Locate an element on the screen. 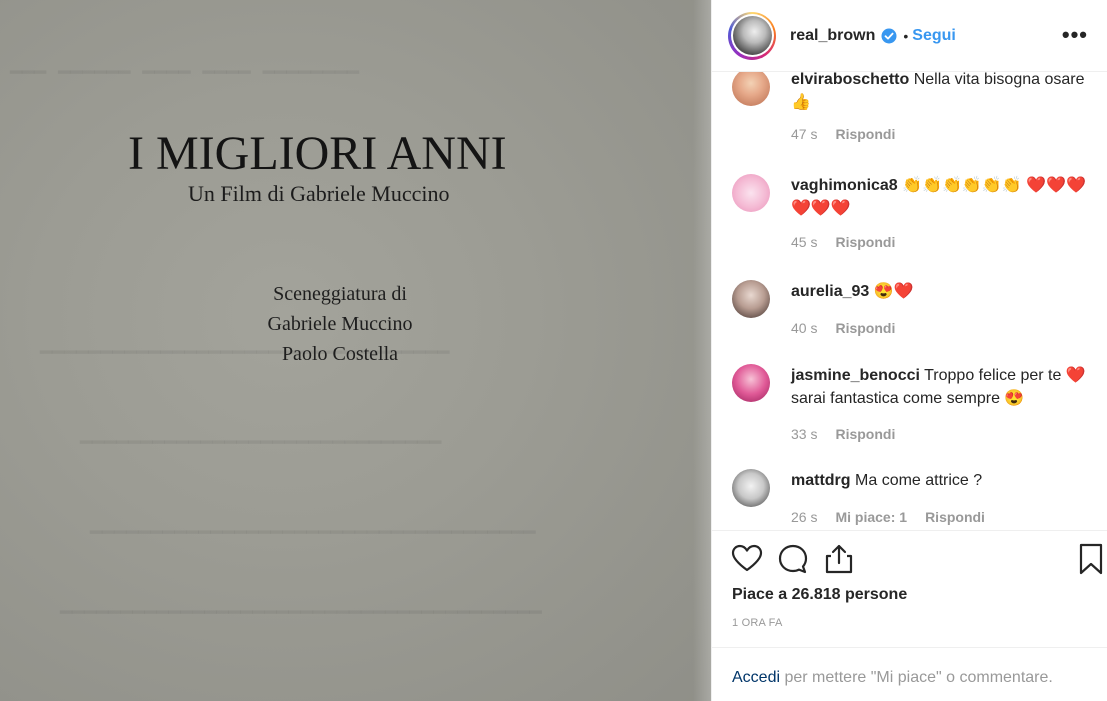 The height and width of the screenshot is (701, 1107). comment-time: 26 s is located at coordinates (804, 517).